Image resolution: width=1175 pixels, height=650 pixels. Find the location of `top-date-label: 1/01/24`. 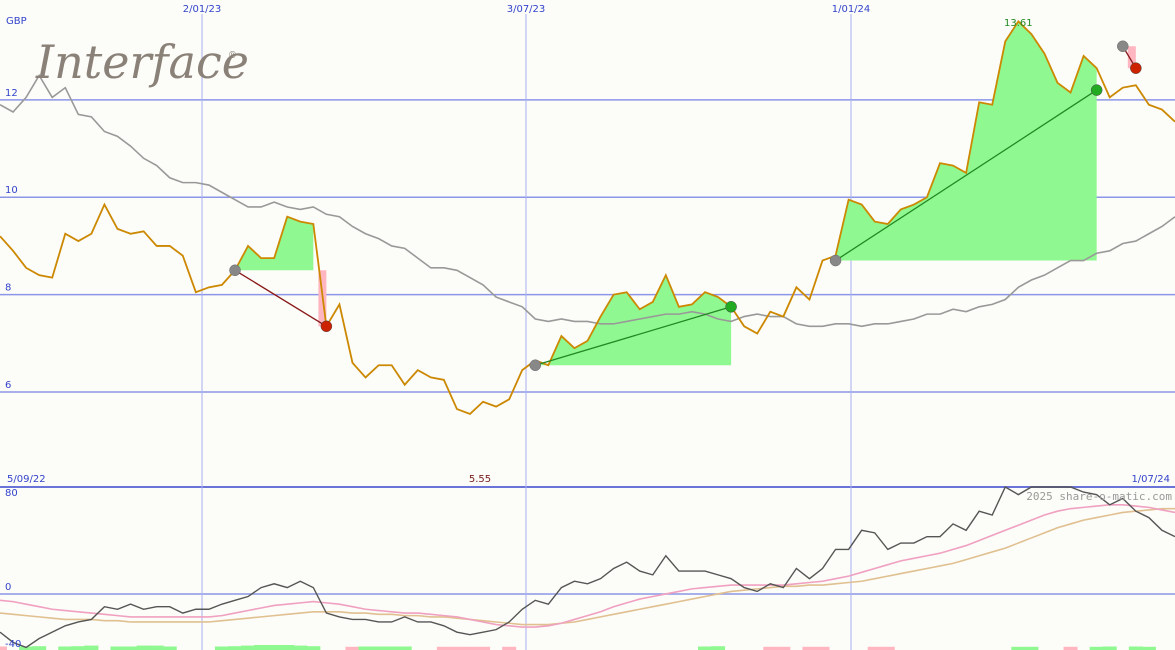

top-date-label: 1/01/24 is located at coordinates (851, 9).